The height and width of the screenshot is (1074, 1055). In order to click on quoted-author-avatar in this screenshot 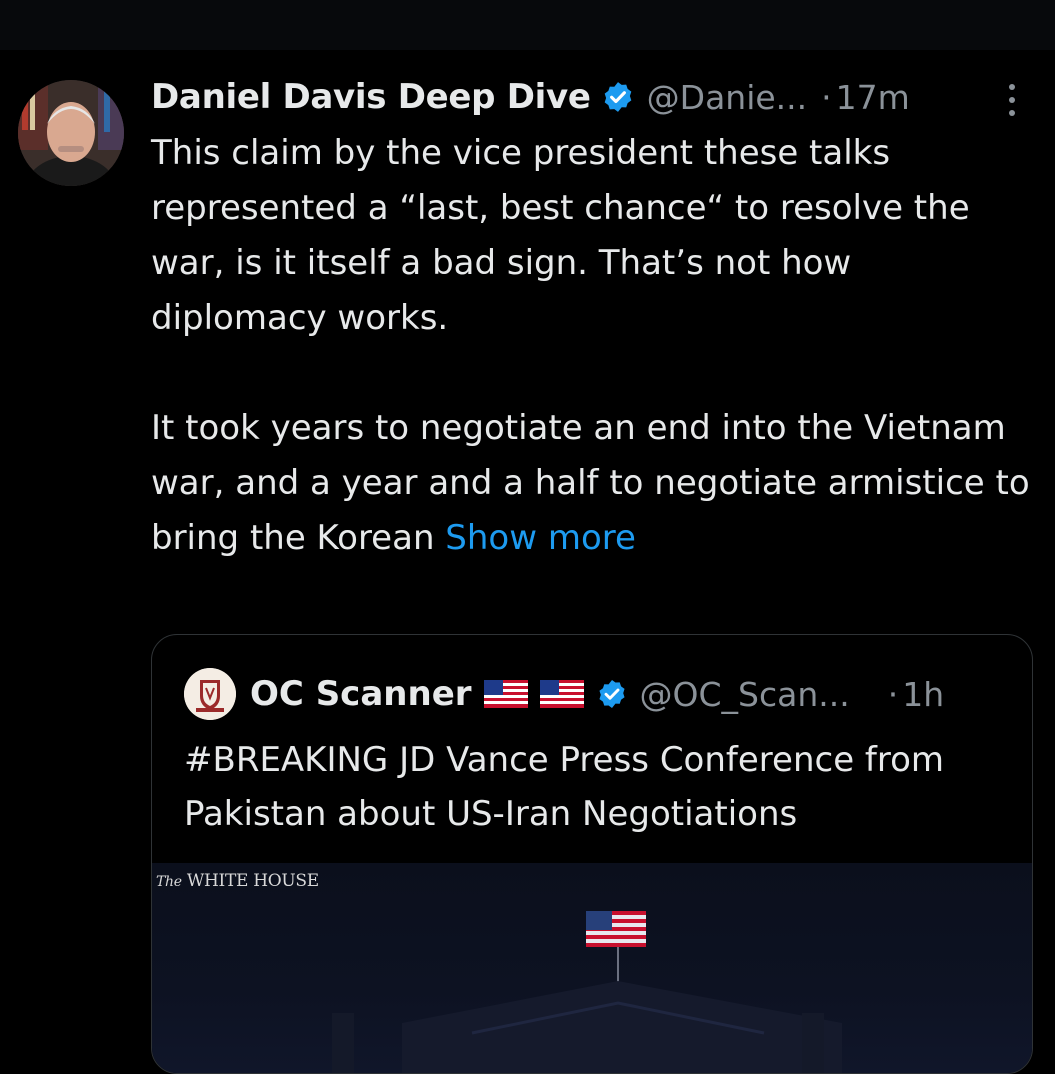, I will do `click(210, 694)`.